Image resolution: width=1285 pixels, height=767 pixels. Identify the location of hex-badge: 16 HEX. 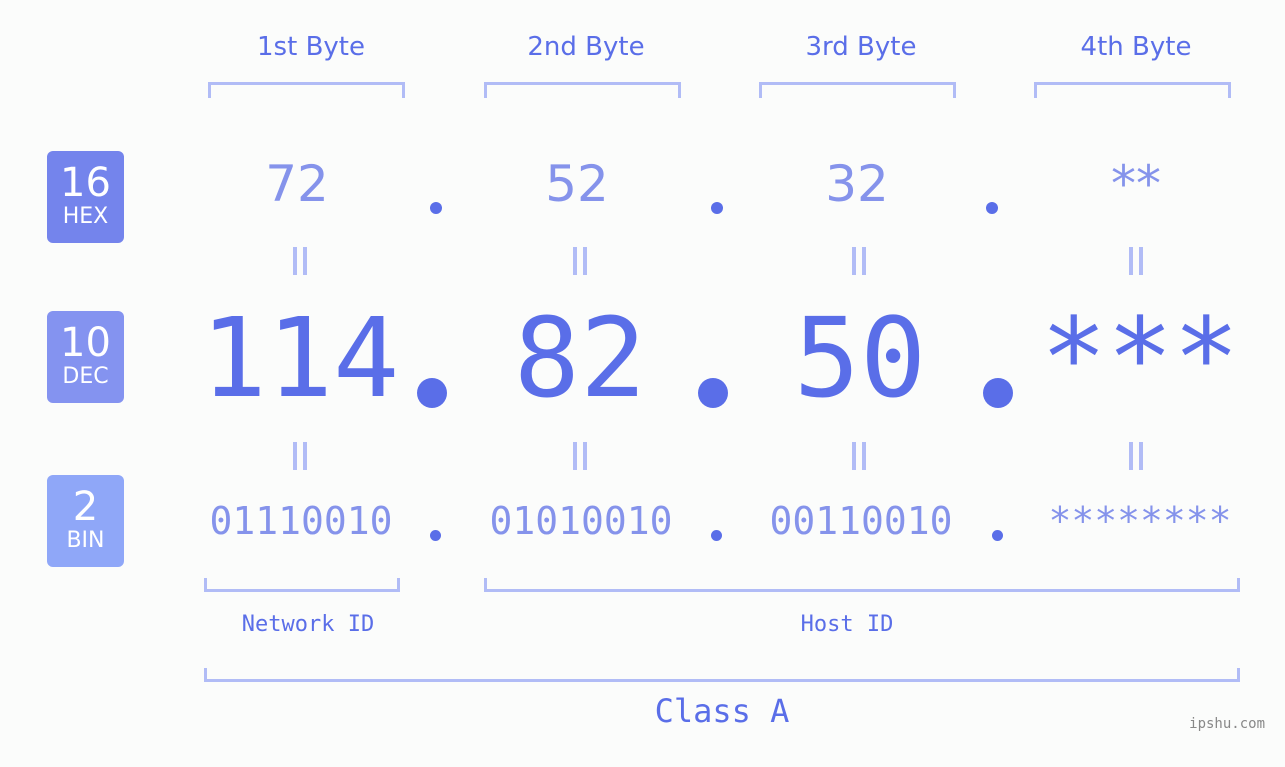
(85, 197).